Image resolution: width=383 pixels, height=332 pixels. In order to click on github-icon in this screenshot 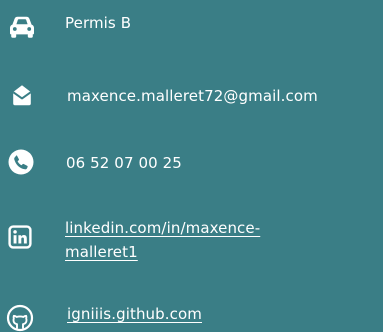, I will do `click(20, 318)`.